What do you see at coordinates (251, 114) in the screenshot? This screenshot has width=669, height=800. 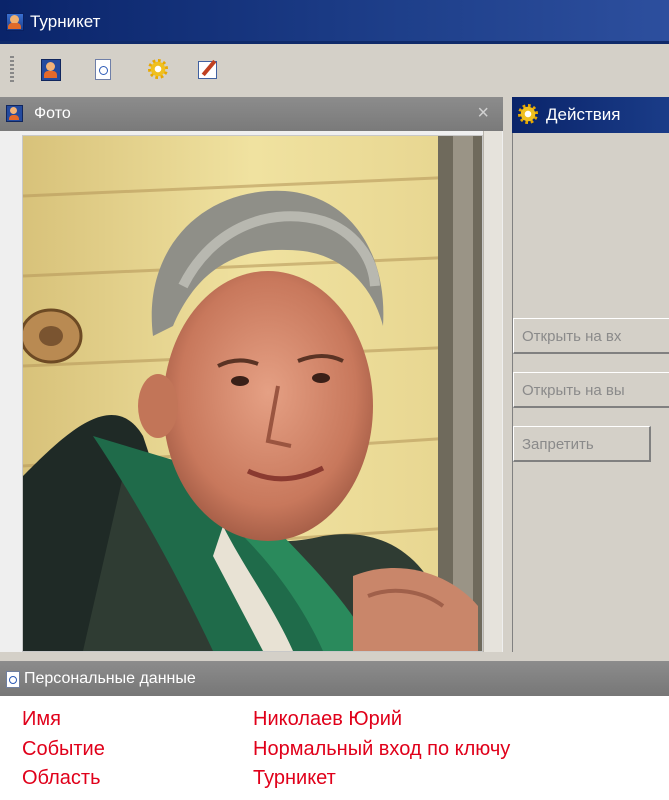 I see `photo-panel-header: Фото ×` at bounding box center [251, 114].